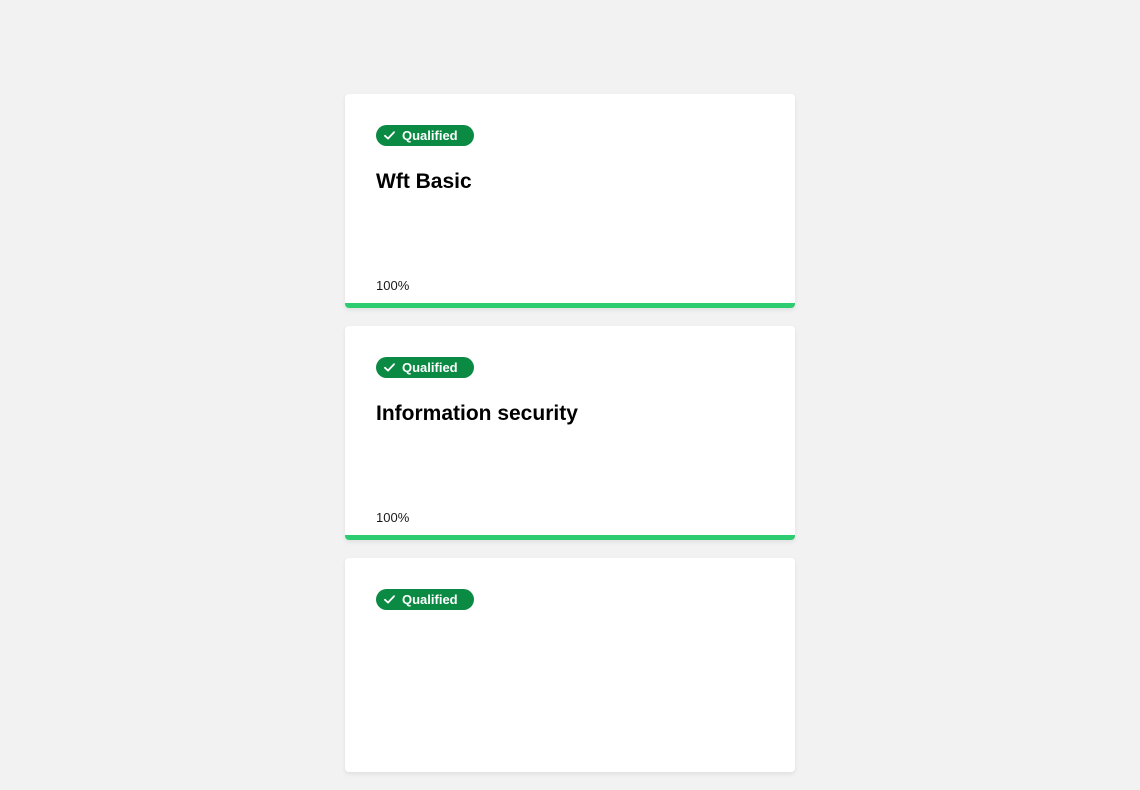  I want to click on course-card: Qualified Information security 100%, so click(570, 433).